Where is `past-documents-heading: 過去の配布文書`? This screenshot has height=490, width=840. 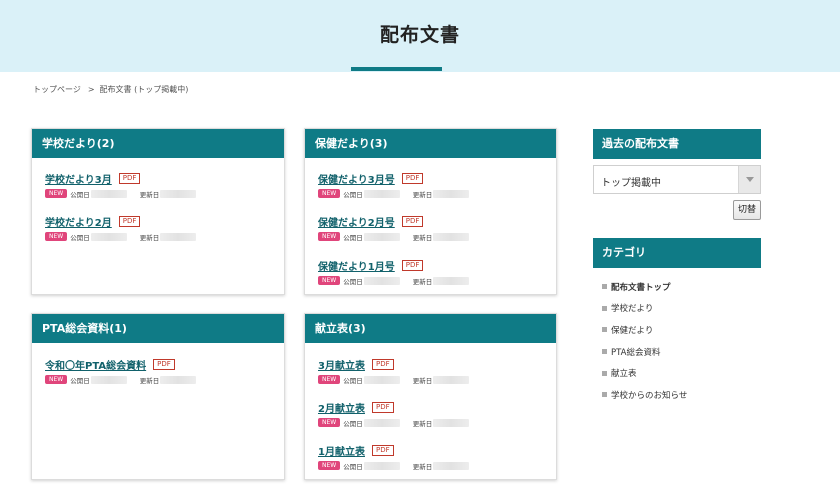 past-documents-heading: 過去の配布文書 is located at coordinates (677, 144).